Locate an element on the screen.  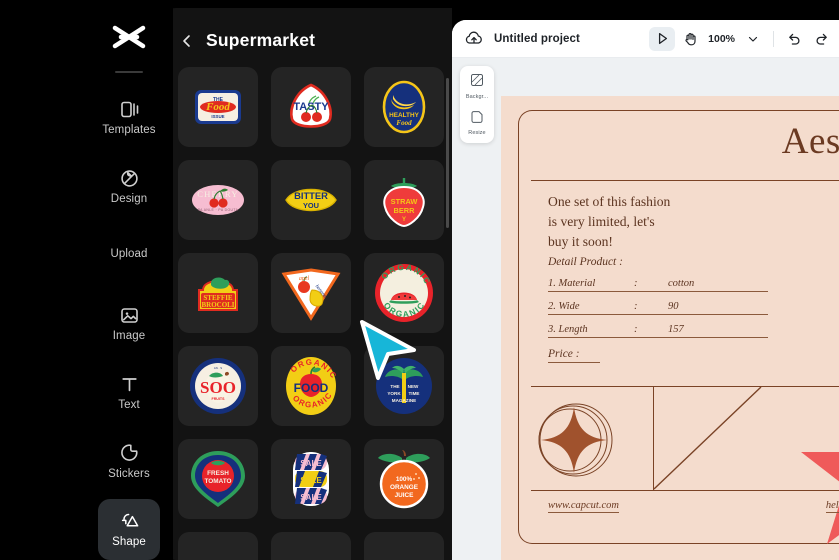
svg-text: FRESH is located at coordinates (218, 473).